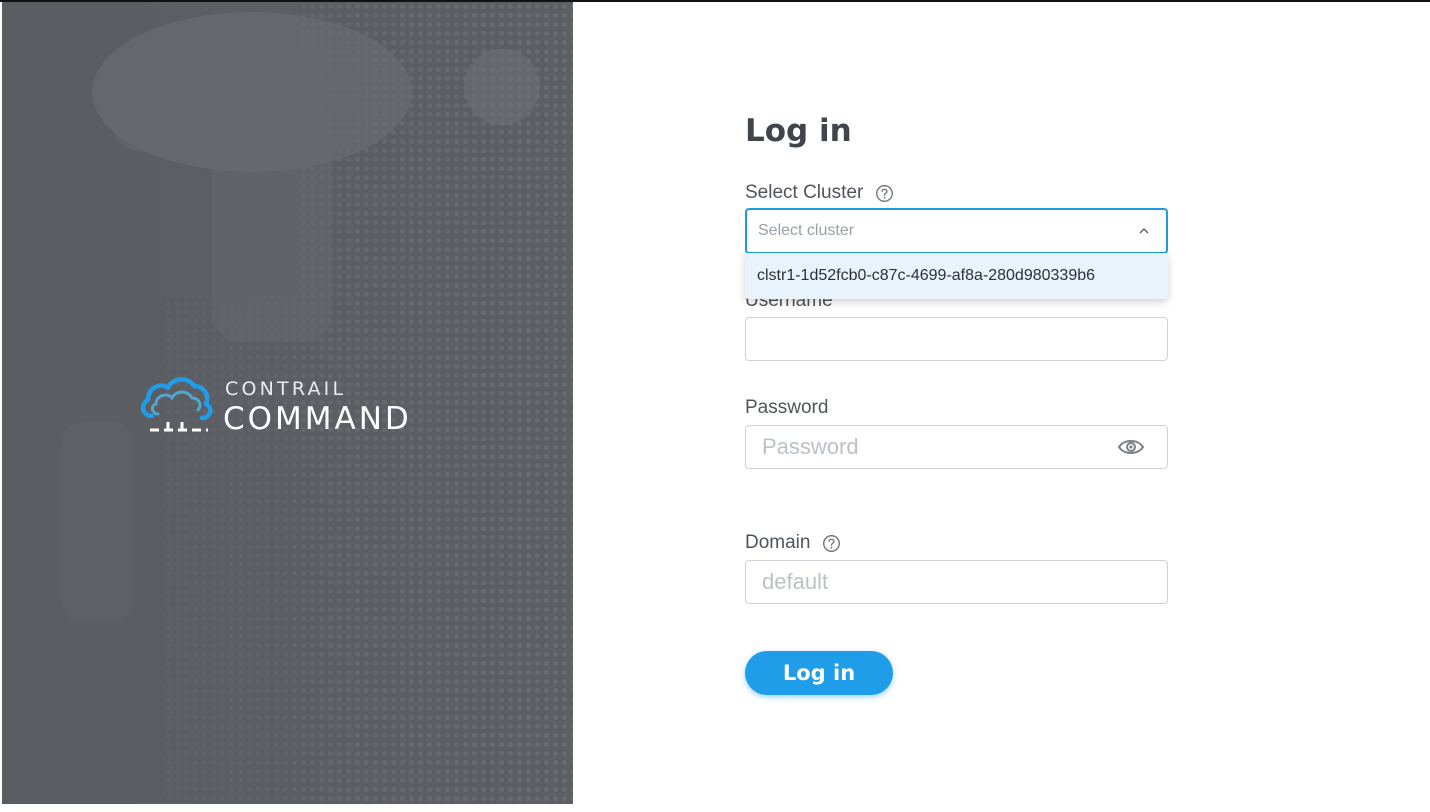 Image resolution: width=1430 pixels, height=812 pixels. I want to click on chevron-up-icon, so click(1144, 231).